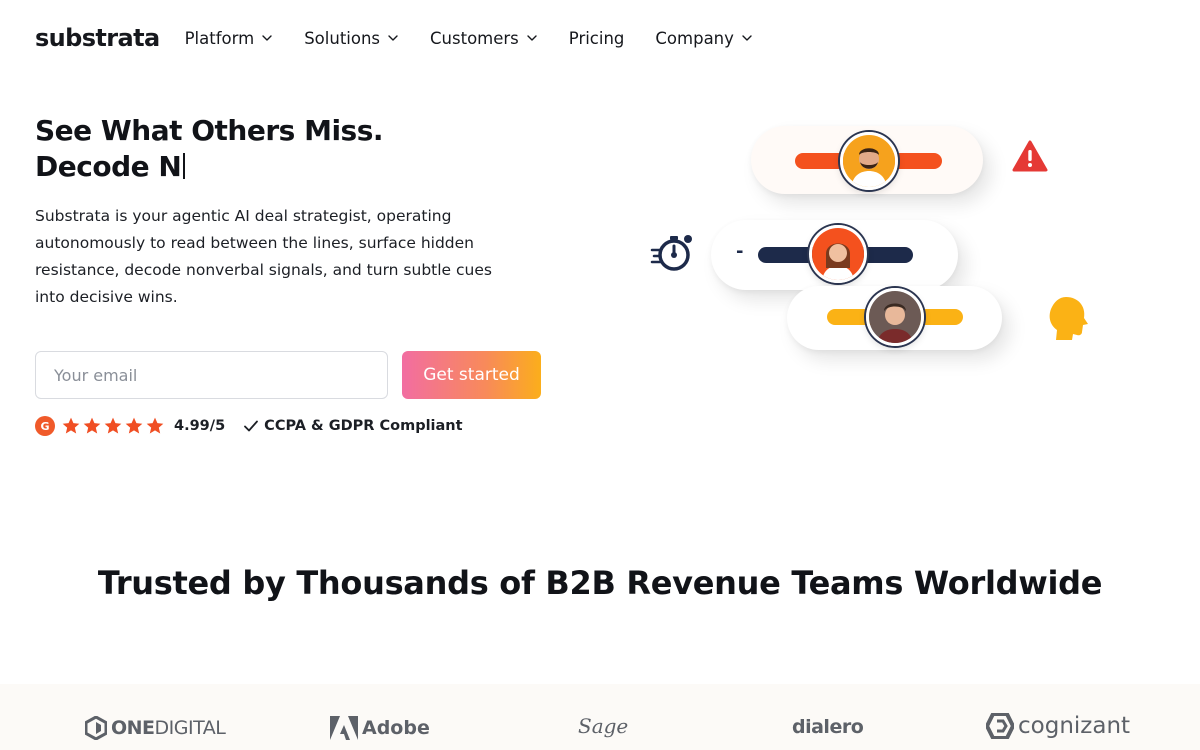  I want to click on cognizant-logo: cognizant, so click(1058, 726).